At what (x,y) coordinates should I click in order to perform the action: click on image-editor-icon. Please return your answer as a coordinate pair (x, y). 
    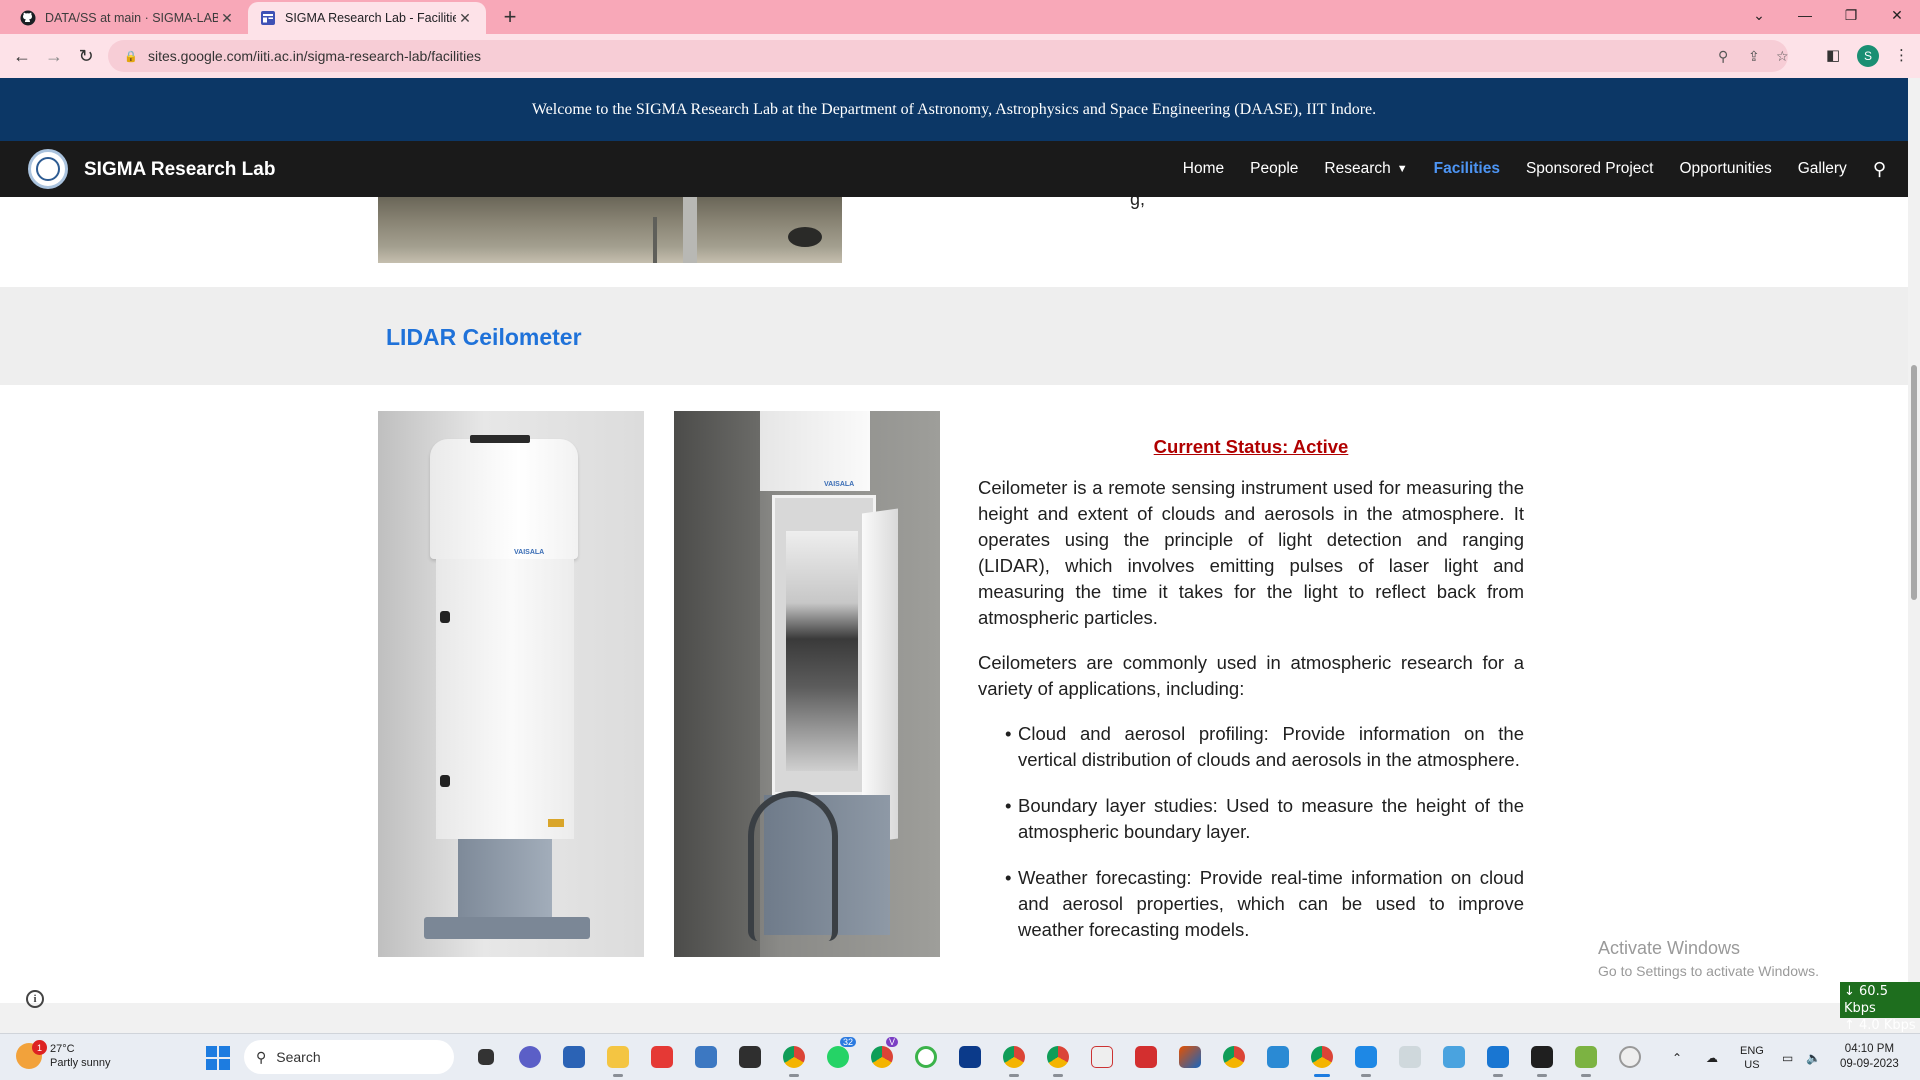
    Looking at the image, I should click on (1278, 1057).